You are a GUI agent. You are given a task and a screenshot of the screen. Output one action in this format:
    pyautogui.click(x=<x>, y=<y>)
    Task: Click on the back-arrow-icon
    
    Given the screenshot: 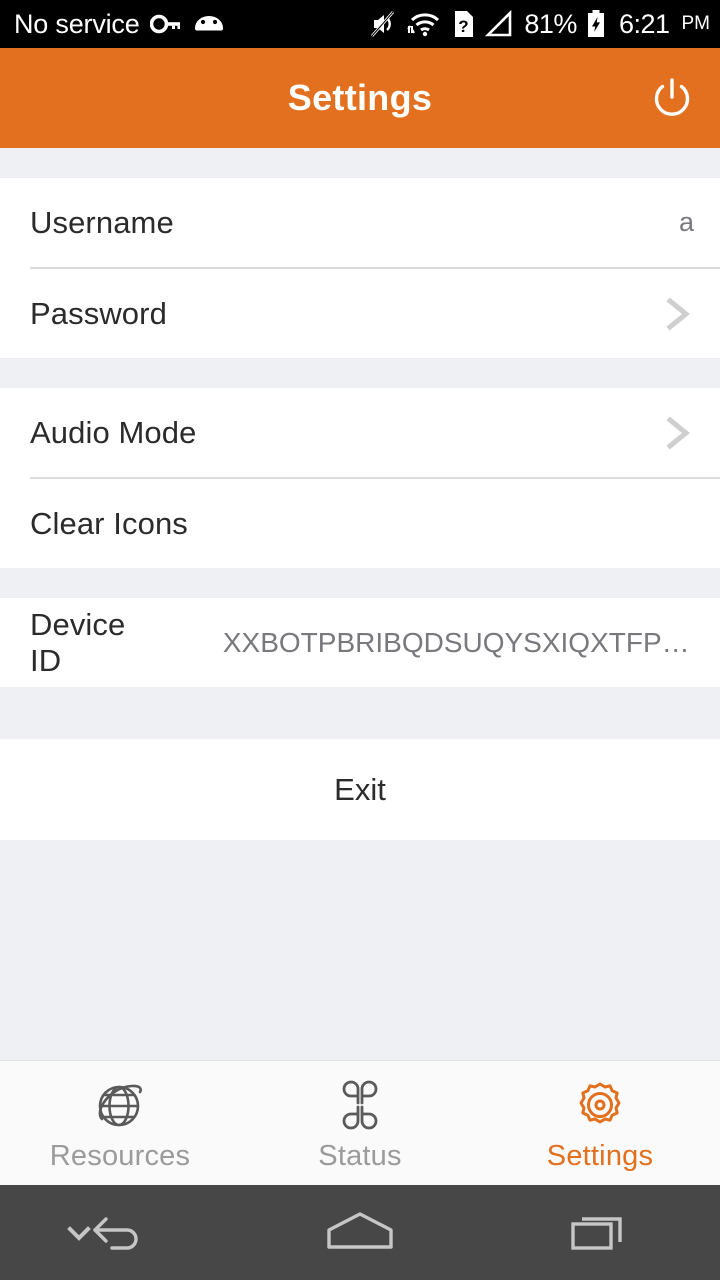 What is the action you would take?
    pyautogui.click(x=120, y=1233)
    